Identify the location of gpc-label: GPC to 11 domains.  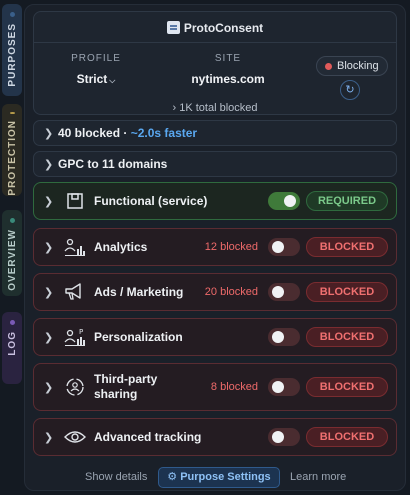
(113, 164).